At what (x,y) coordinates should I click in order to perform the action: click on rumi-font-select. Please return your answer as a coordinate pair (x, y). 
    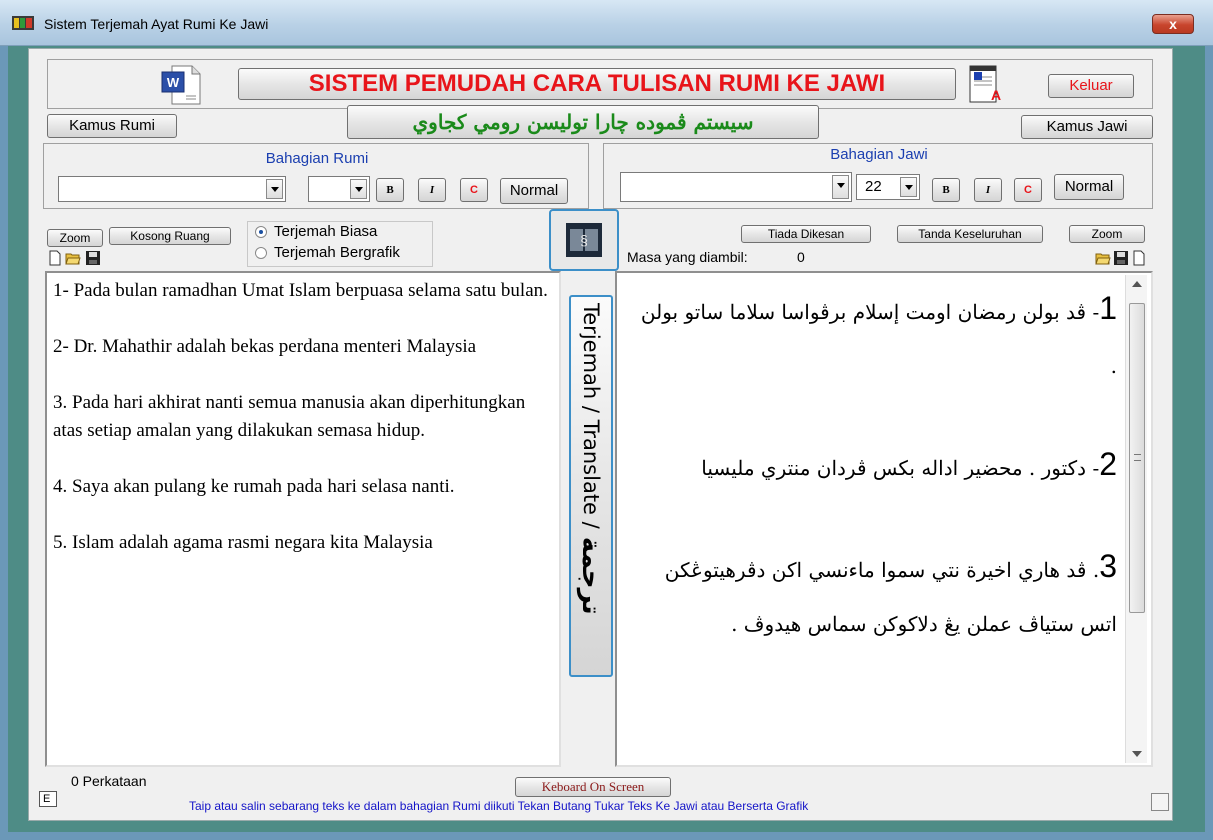
    Looking at the image, I should click on (172, 189).